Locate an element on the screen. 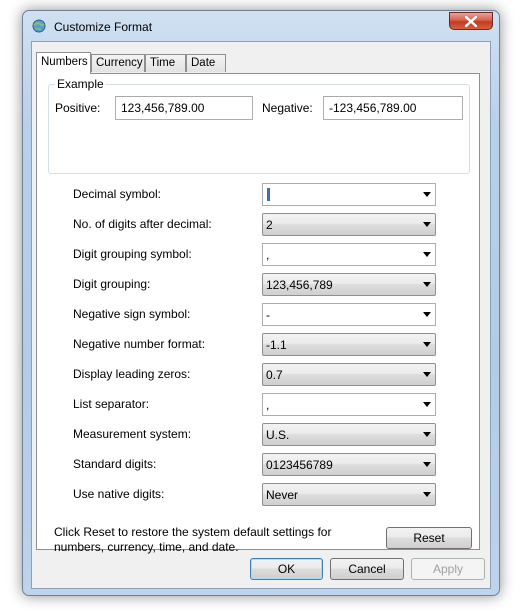  negative-number-format-combo: -1.1 is located at coordinates (349, 344).